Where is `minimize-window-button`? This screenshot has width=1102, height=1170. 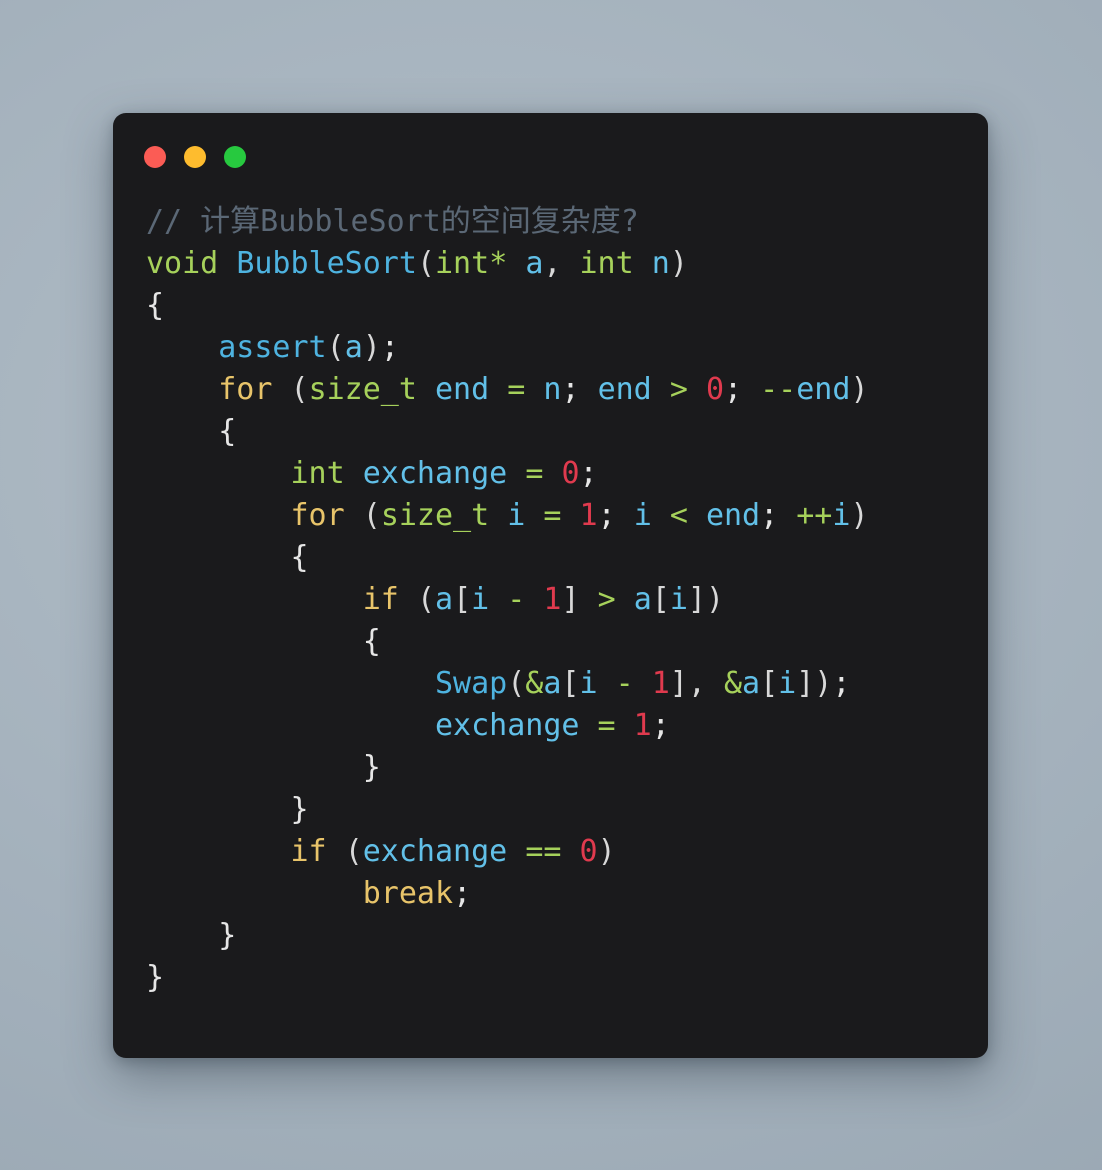 minimize-window-button is located at coordinates (195, 157).